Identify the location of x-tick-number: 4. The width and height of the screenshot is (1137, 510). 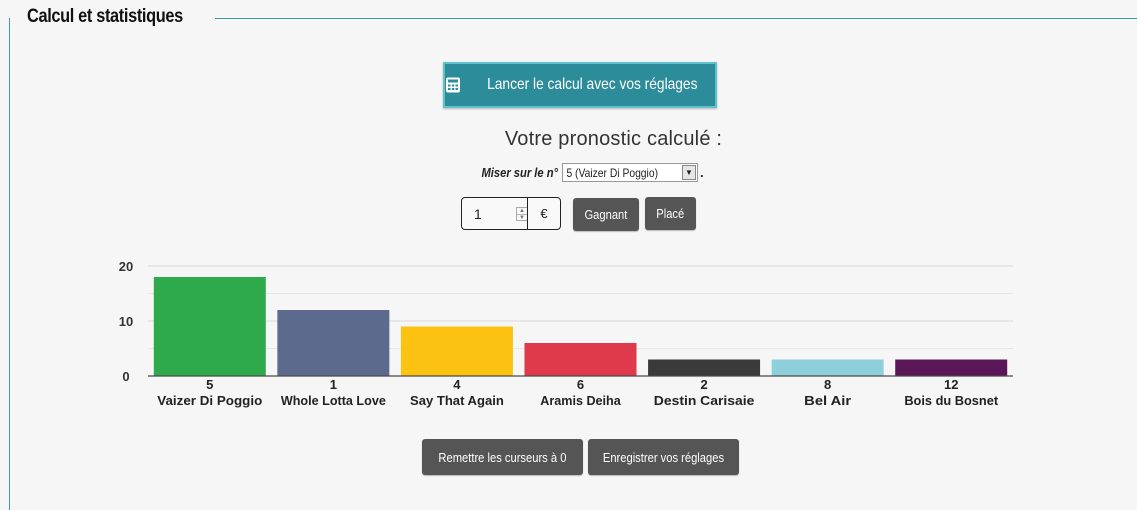
(457, 384).